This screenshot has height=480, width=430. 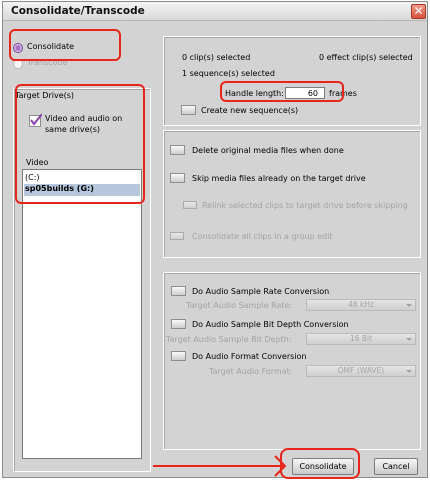 What do you see at coordinates (190, 205) in the screenshot?
I see `relink-checkbox` at bounding box center [190, 205].